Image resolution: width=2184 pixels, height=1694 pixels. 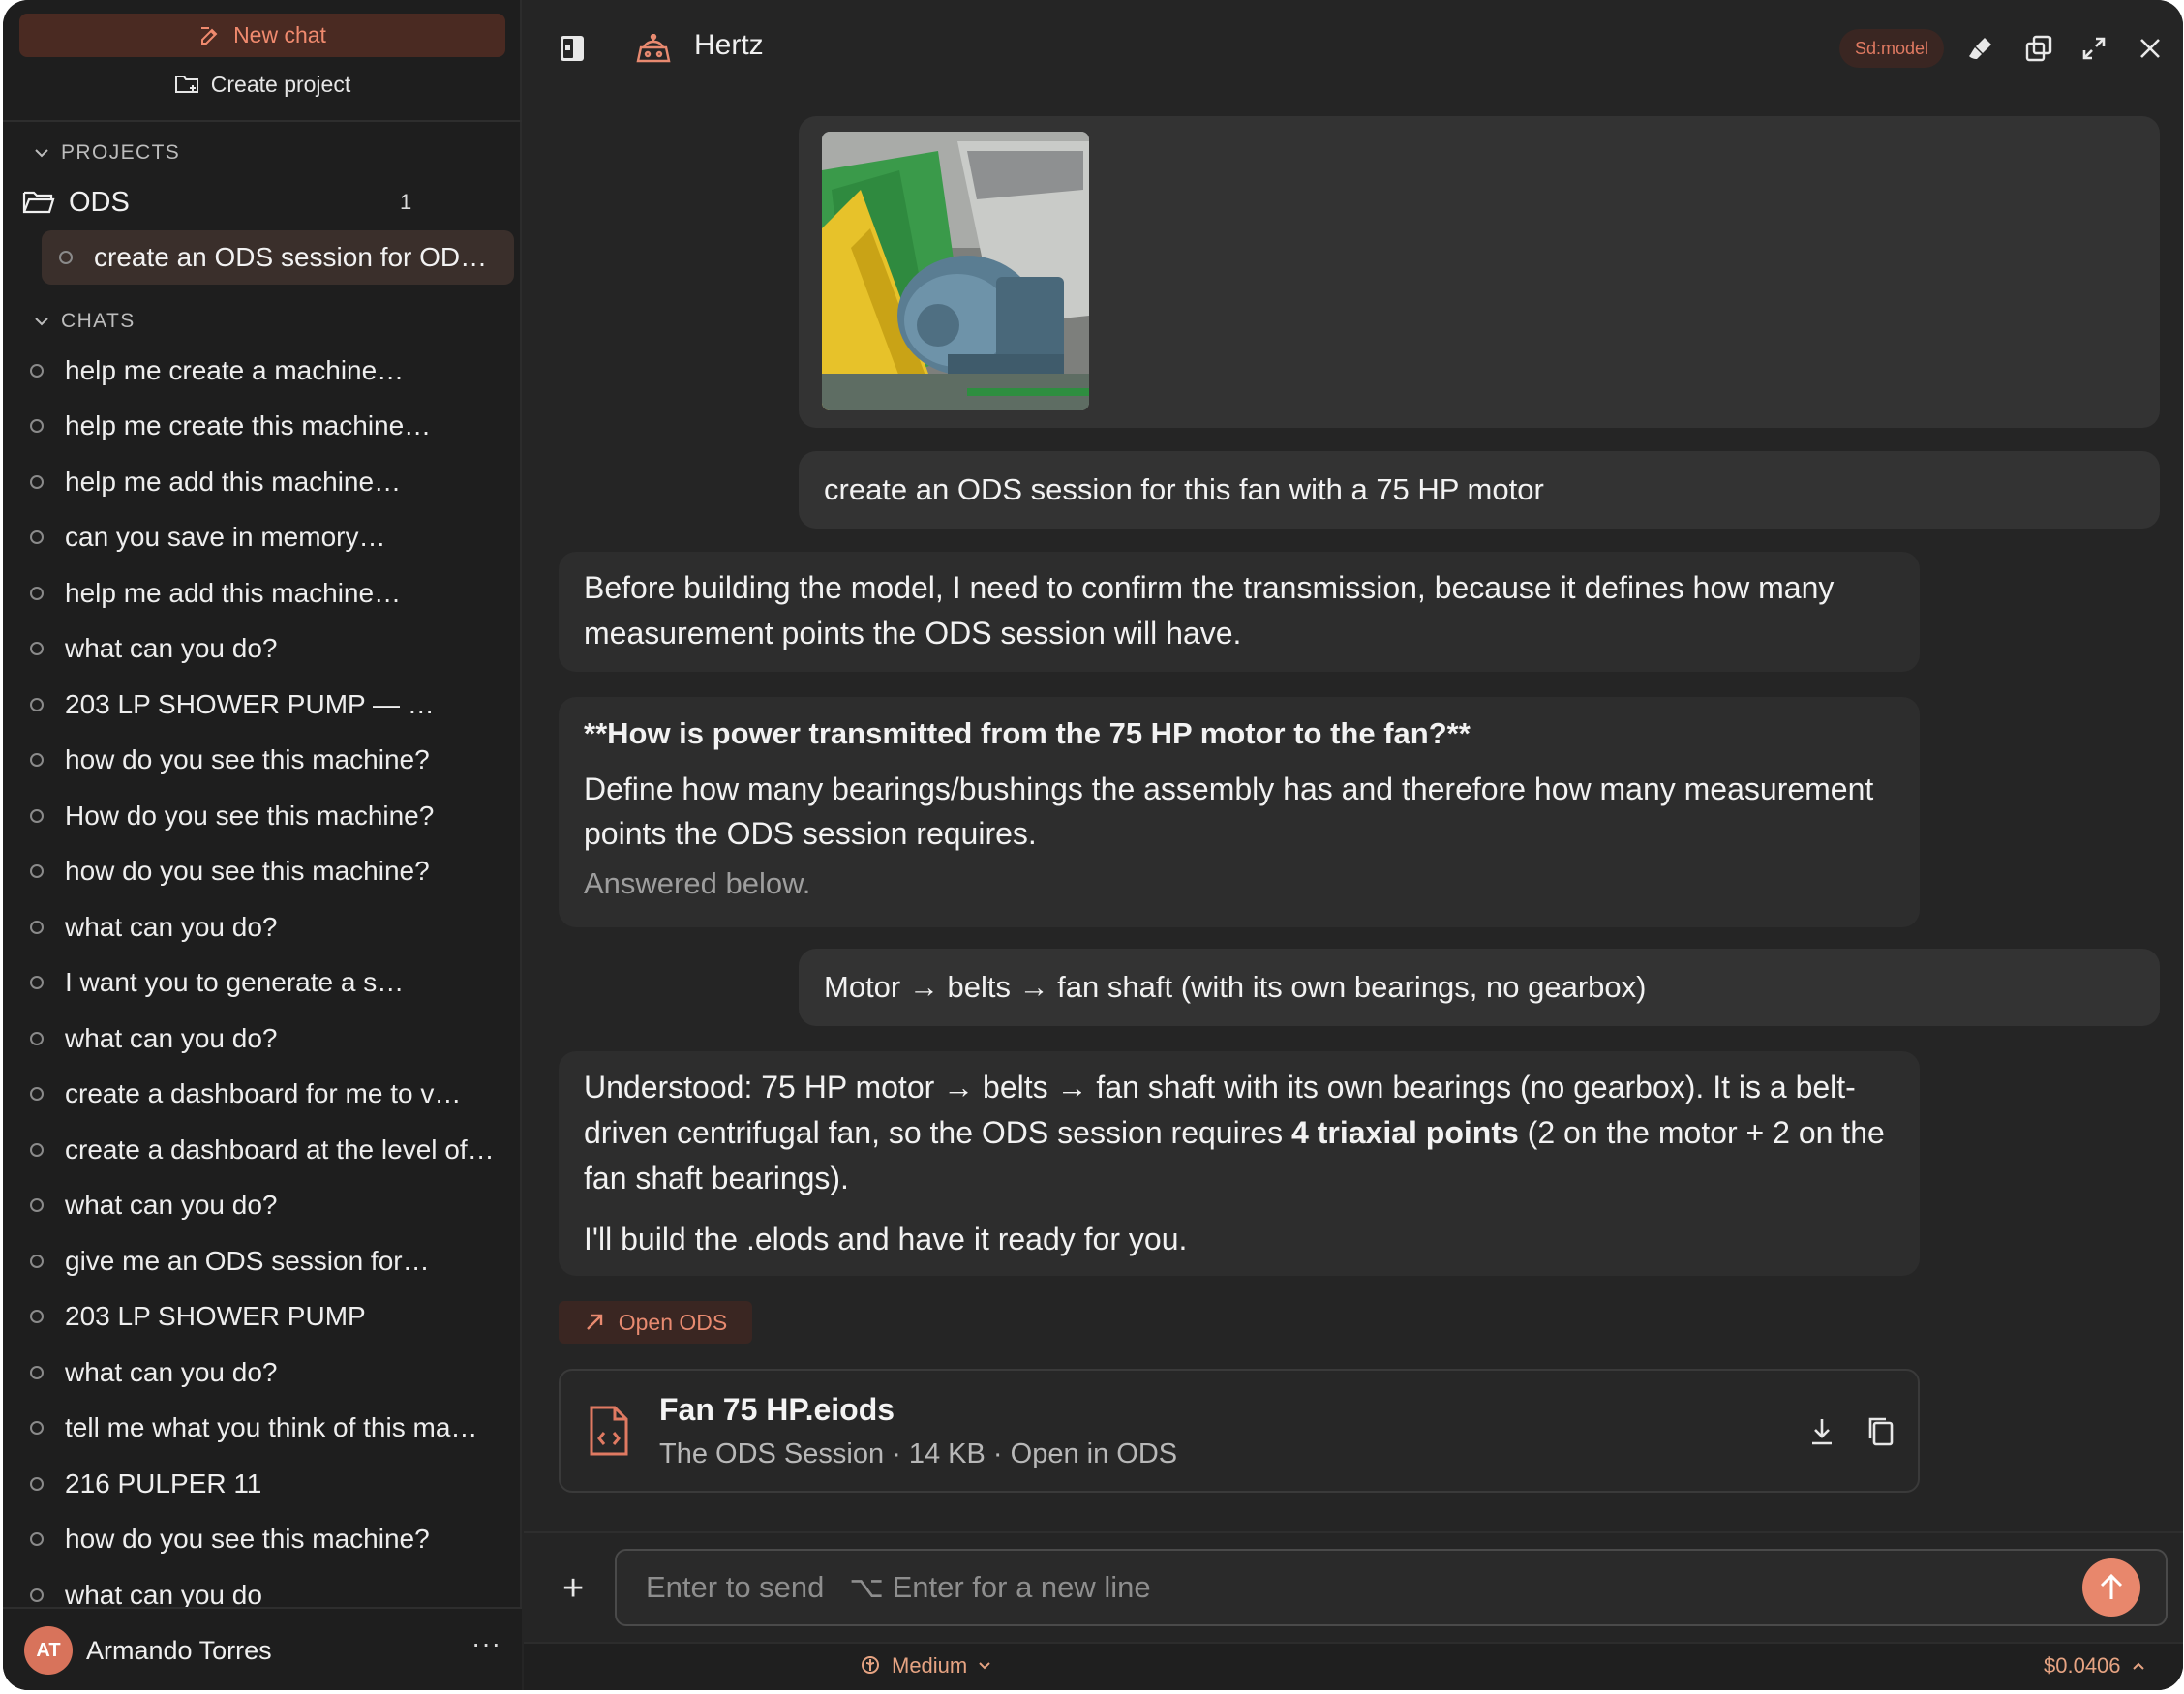 What do you see at coordinates (956, 271) in the screenshot?
I see `fan-motor-photo` at bounding box center [956, 271].